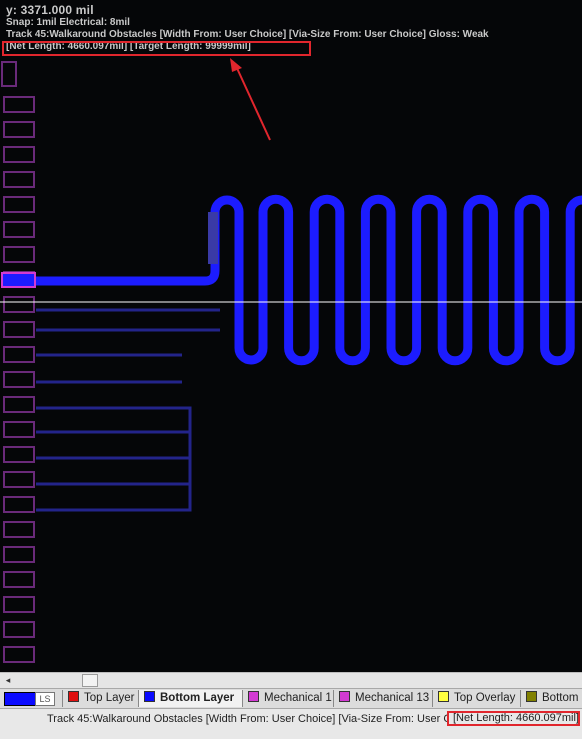 The height and width of the screenshot is (739, 582). I want to click on tab-top-overlay: Top Overlay, so click(476, 698).